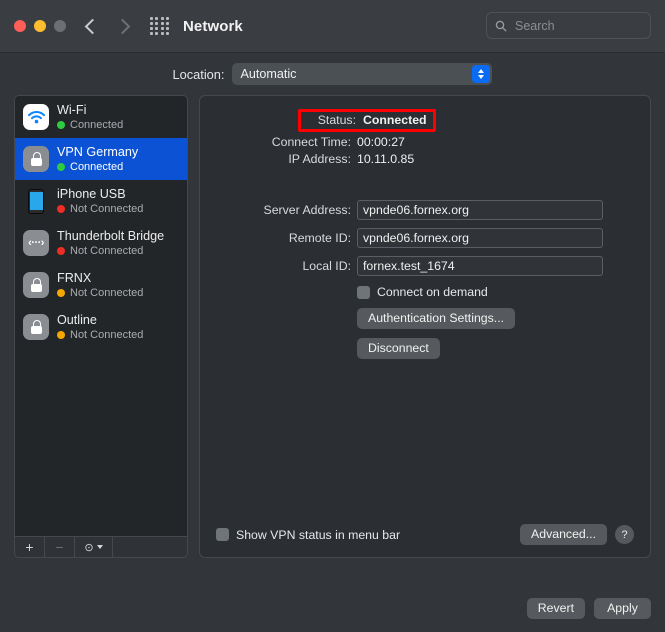 The image size is (665, 632). I want to click on wifi-icon, so click(36, 117).